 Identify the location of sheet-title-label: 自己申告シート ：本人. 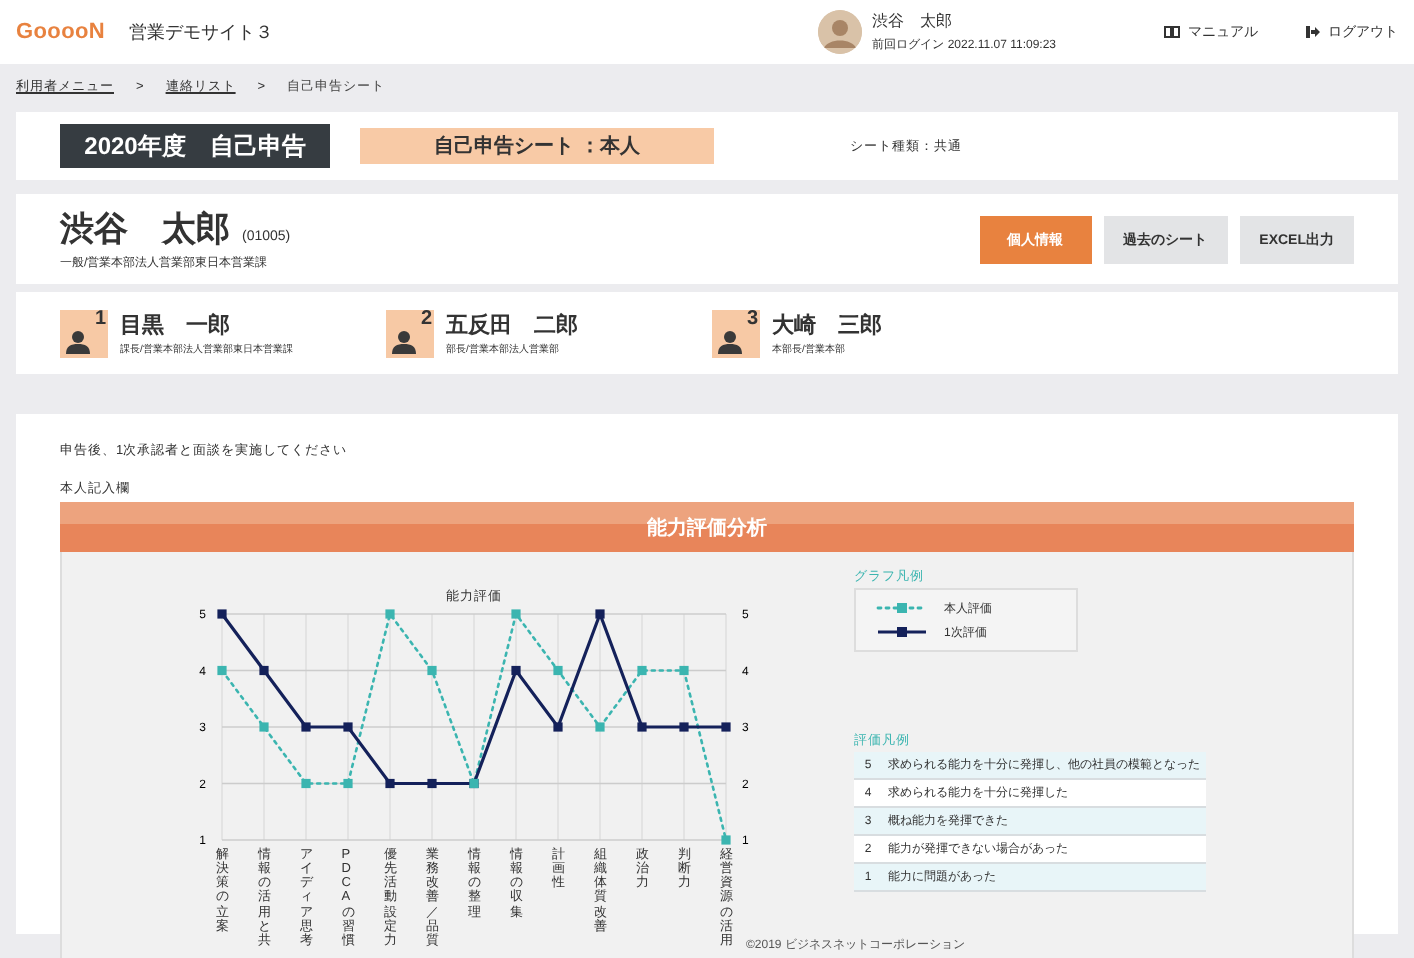
(537, 146).